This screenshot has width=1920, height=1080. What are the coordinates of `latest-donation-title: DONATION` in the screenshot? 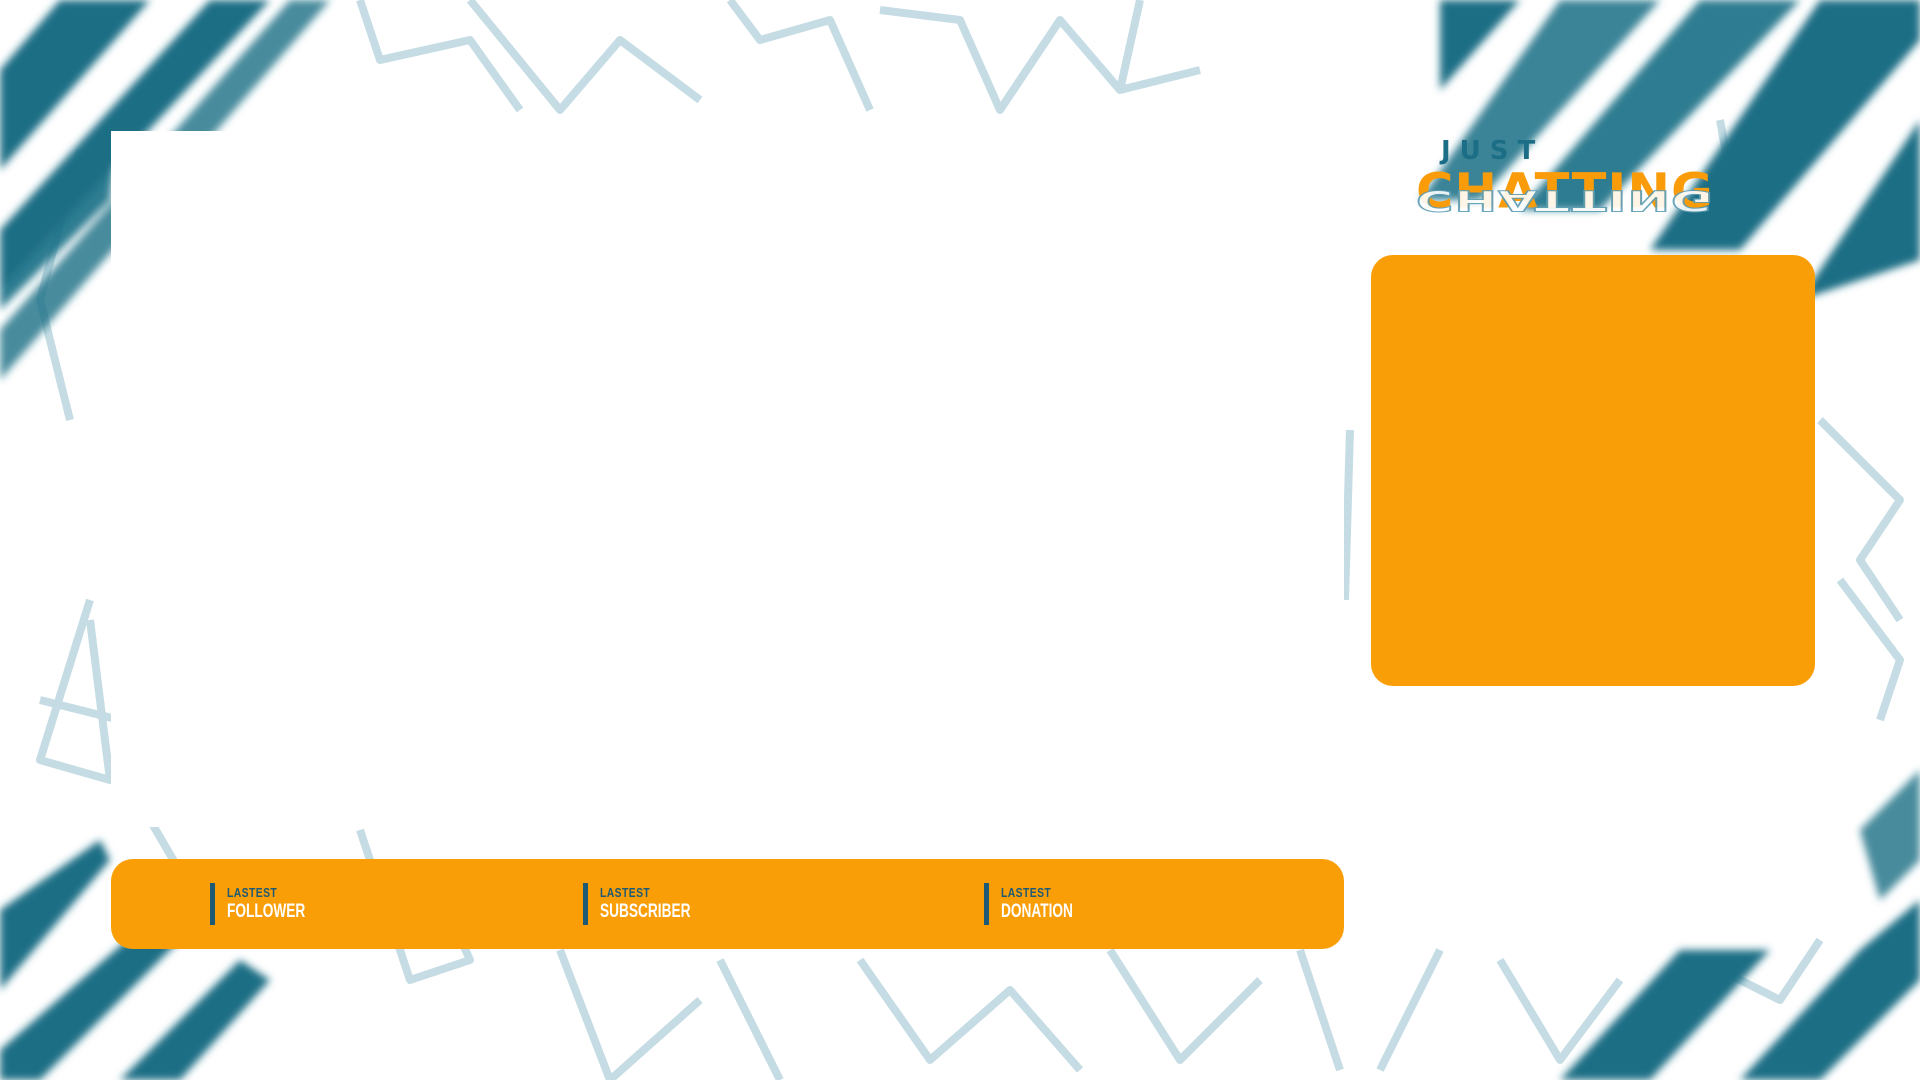 It's located at (1037, 911).